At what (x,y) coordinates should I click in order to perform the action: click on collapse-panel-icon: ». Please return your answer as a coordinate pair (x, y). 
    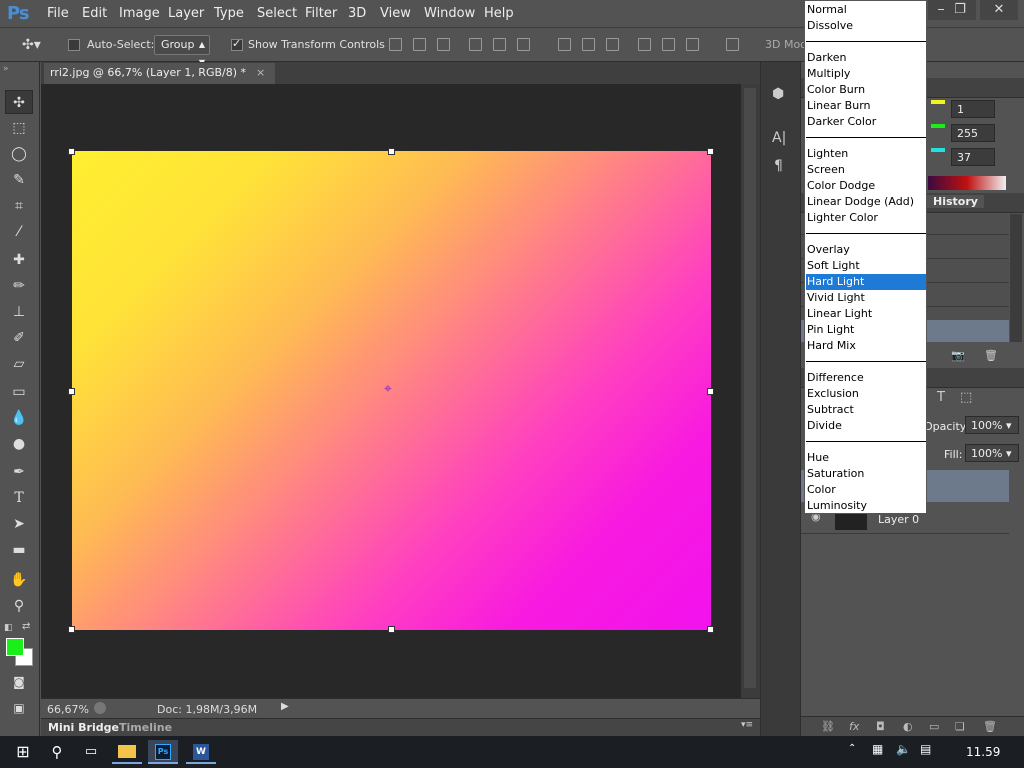
    Looking at the image, I should click on (6, 69).